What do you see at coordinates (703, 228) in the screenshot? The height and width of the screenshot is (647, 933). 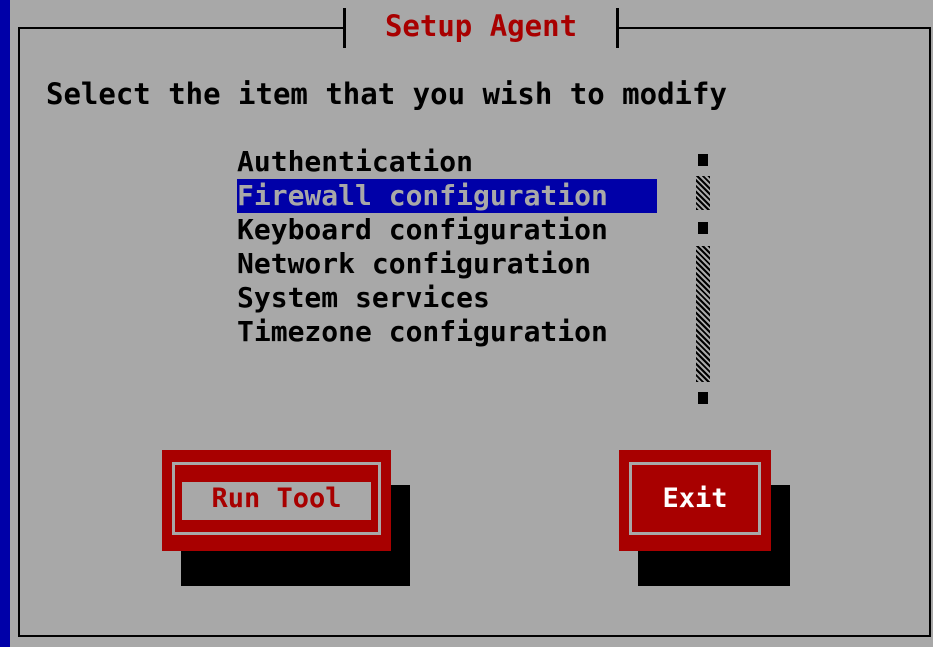 I see `scrollbar-thumb` at bounding box center [703, 228].